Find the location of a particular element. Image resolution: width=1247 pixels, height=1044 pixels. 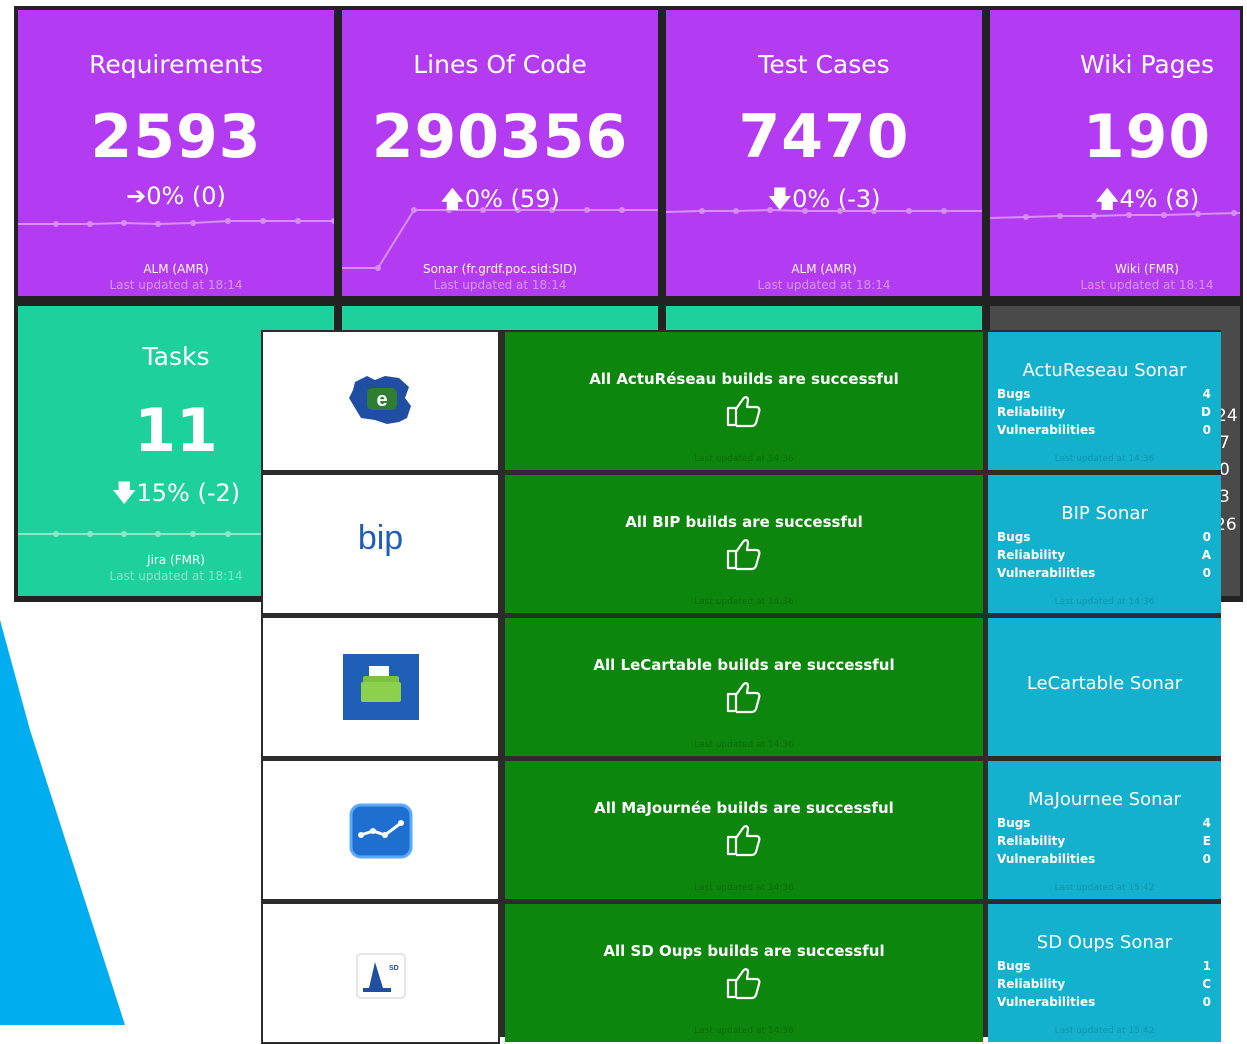

sonar-reliability-row: Reliability D is located at coordinates (1104, 412).